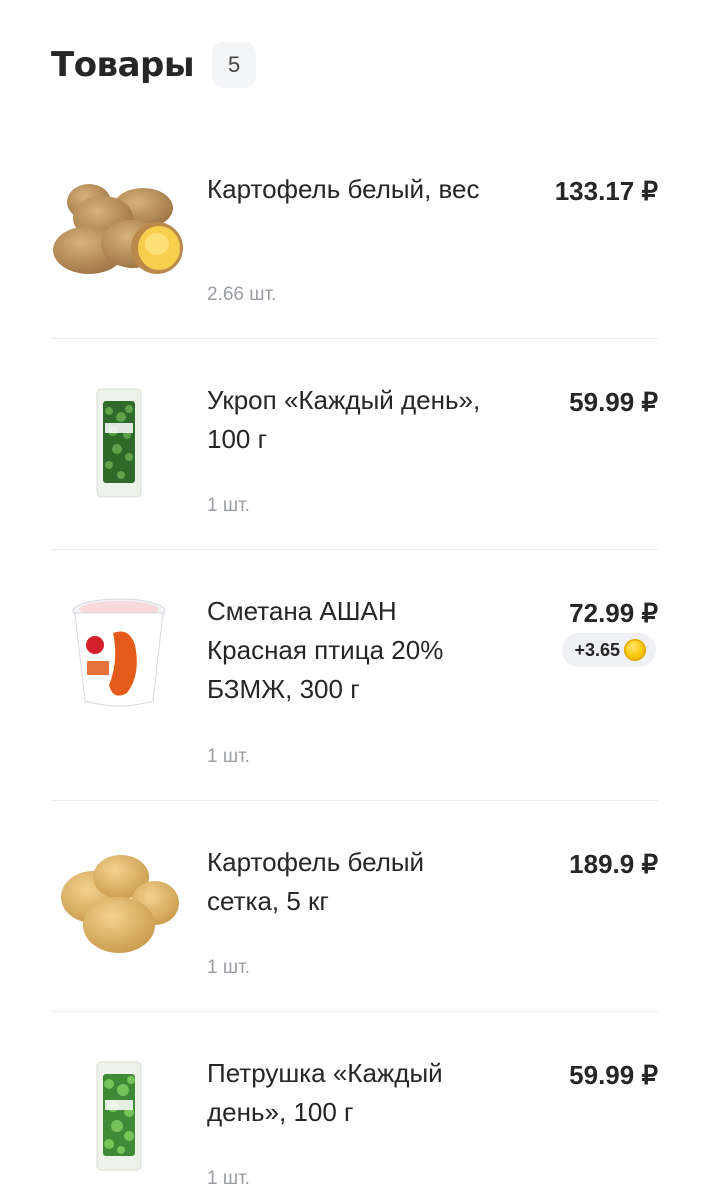  I want to click on dill-pack-image, so click(119, 443).